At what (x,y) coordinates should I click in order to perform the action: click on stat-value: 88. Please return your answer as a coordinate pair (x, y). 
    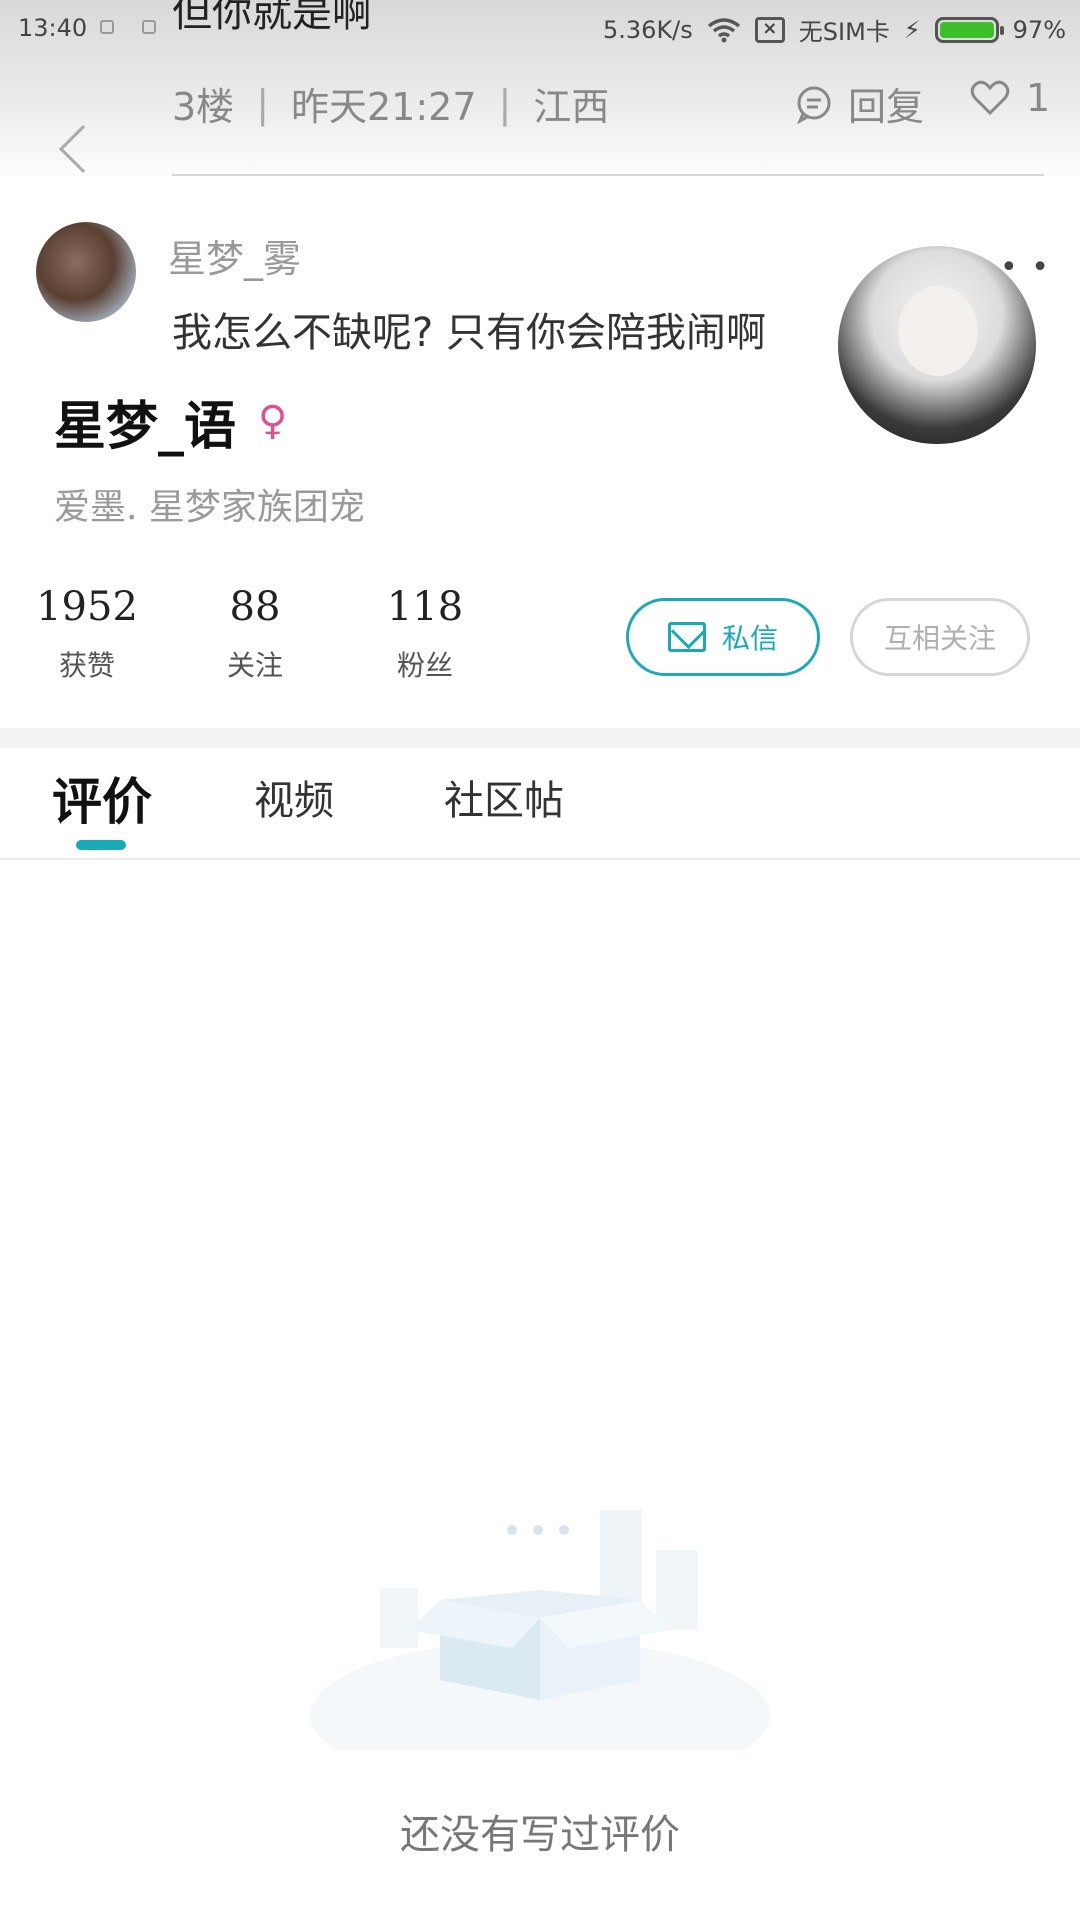
    Looking at the image, I should click on (255, 607).